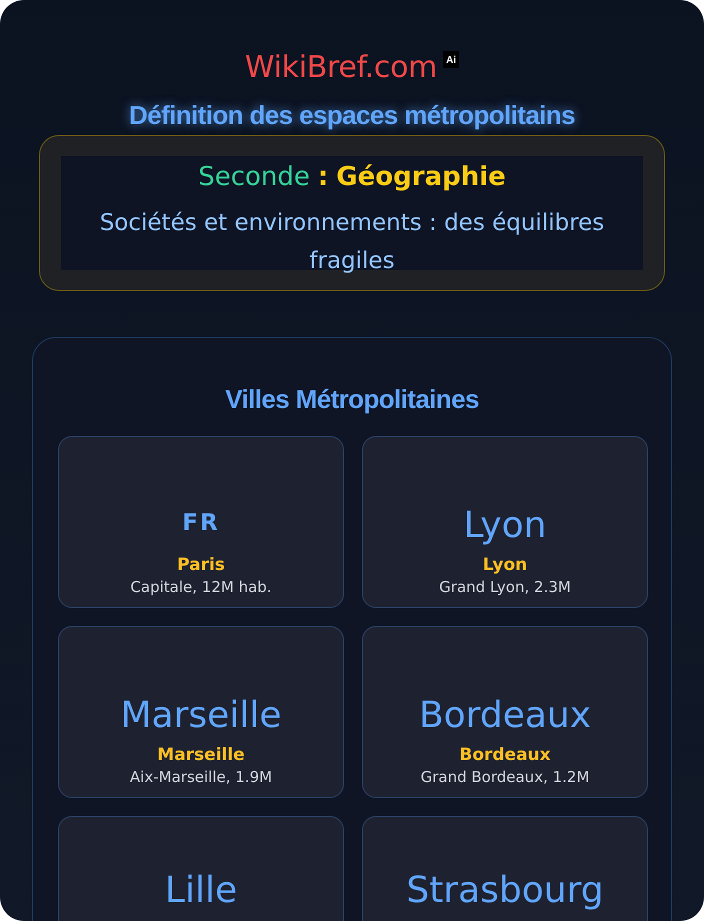 The image size is (704, 921). I want to click on city-detail: Grand Bordeaux, 1.2M, so click(505, 777).